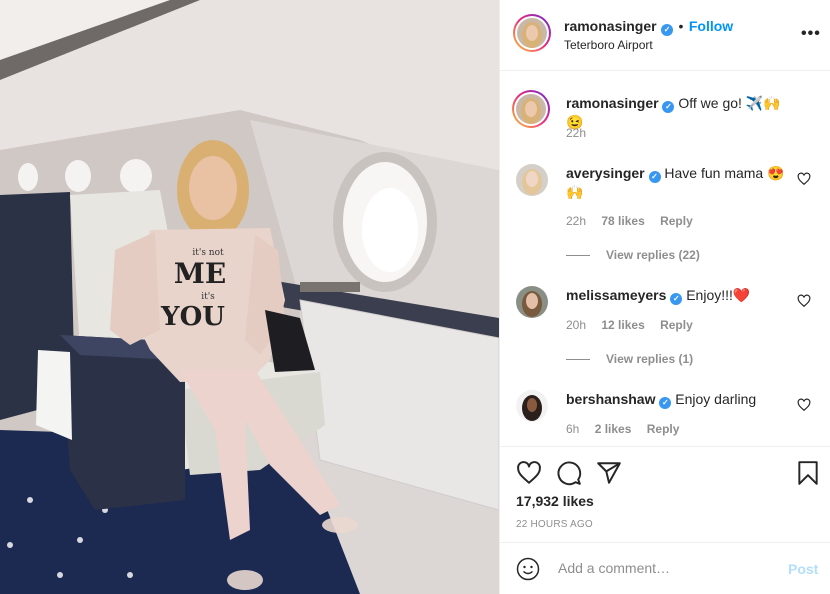 The image size is (830, 594). Describe the element at coordinates (622, 325) in the screenshot. I see `comment-likes: 12 likes` at that location.